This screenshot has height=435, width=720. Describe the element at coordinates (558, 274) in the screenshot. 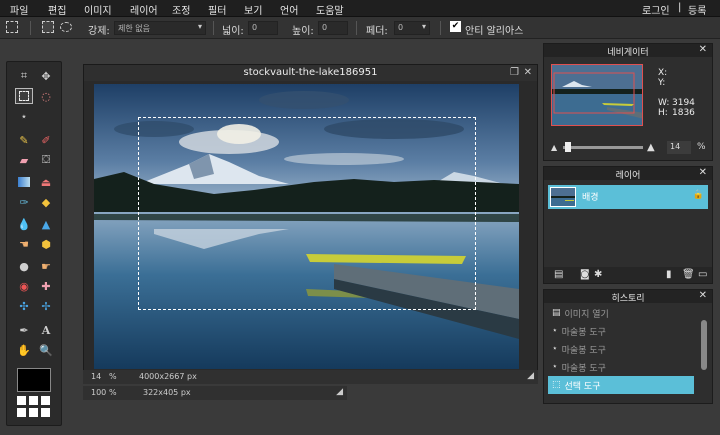

I see `layer-settings-icon: ▤` at that location.